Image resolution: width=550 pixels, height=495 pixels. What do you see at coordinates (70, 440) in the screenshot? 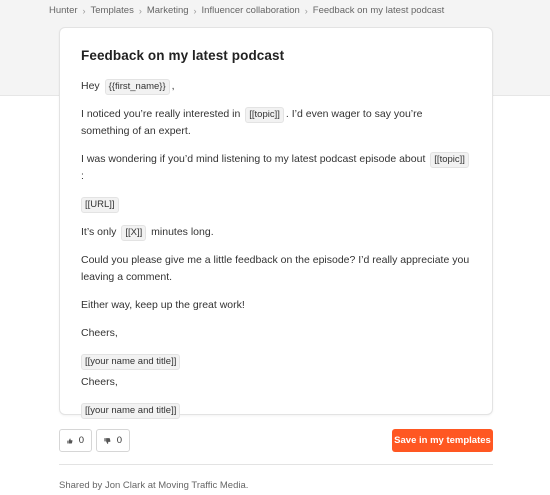
I see `thumbs-up-icon` at bounding box center [70, 440].